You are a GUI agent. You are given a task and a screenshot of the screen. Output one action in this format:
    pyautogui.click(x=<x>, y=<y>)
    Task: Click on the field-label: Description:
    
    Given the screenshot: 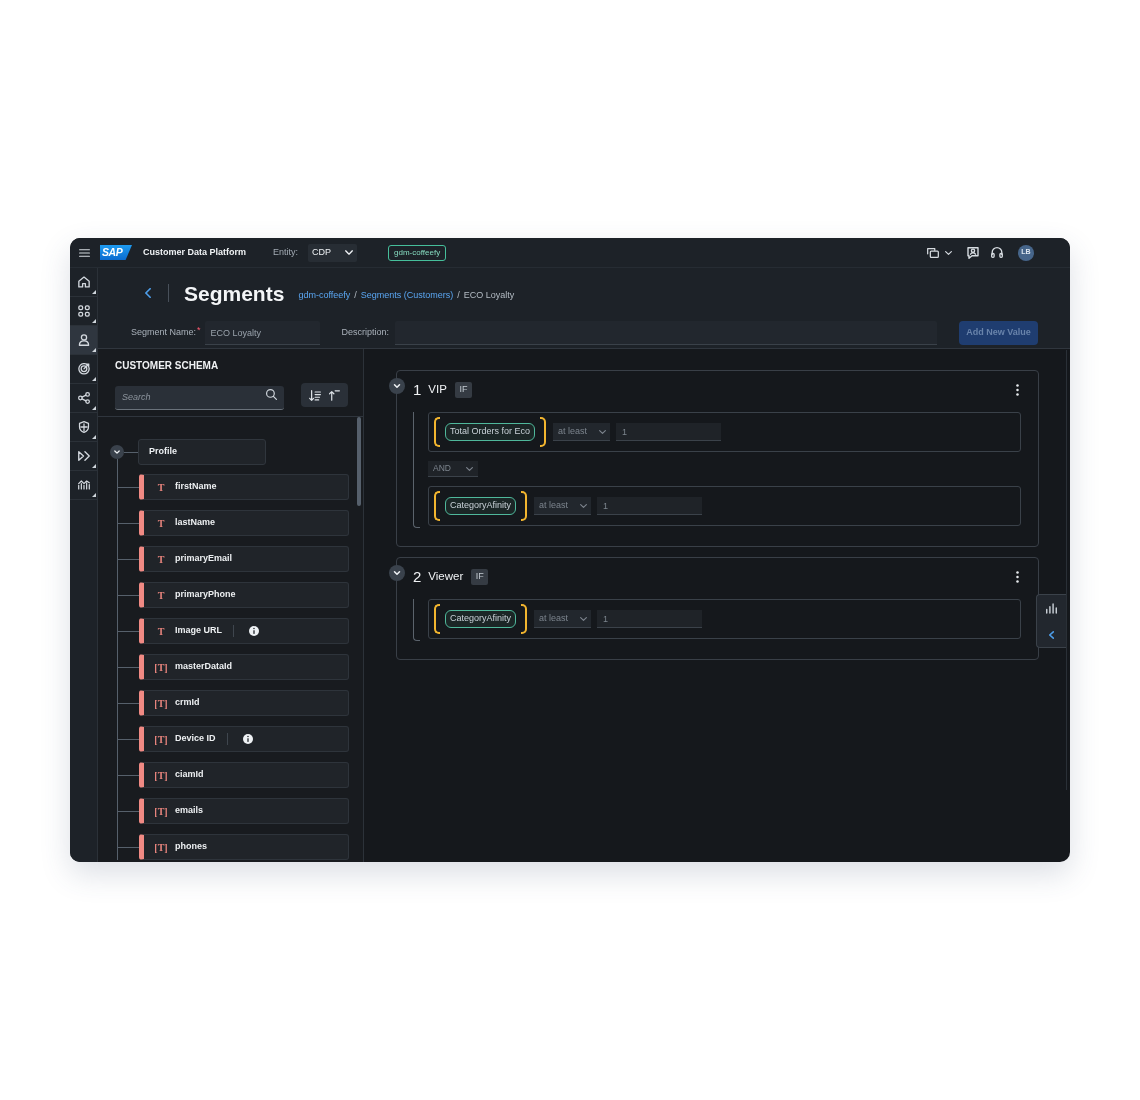 What is the action you would take?
    pyautogui.click(x=365, y=333)
    